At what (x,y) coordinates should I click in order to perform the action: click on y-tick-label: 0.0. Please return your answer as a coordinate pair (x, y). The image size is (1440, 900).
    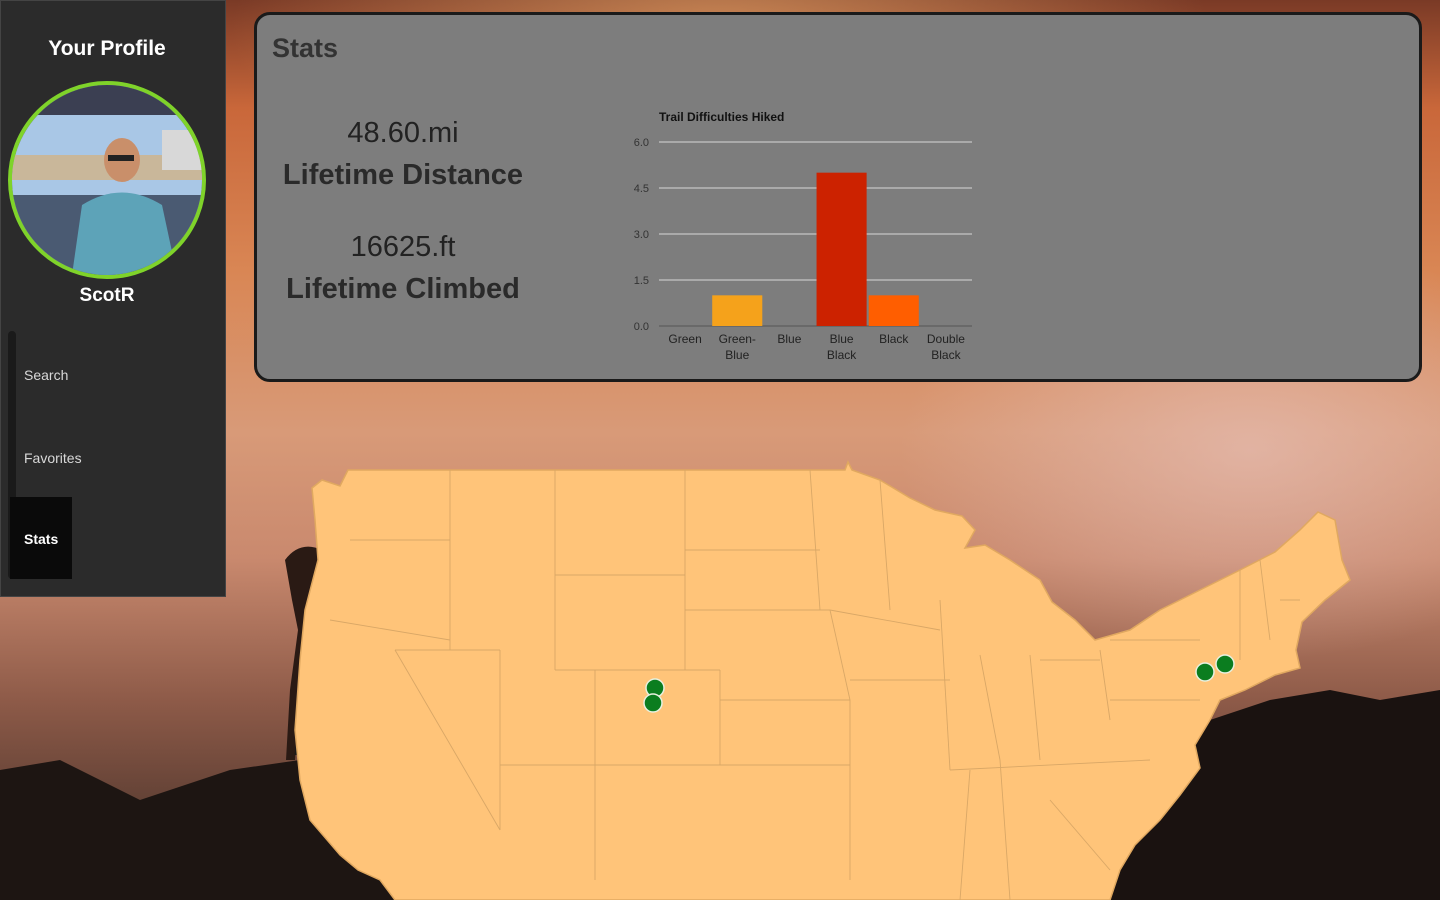
    Looking at the image, I should click on (641, 327).